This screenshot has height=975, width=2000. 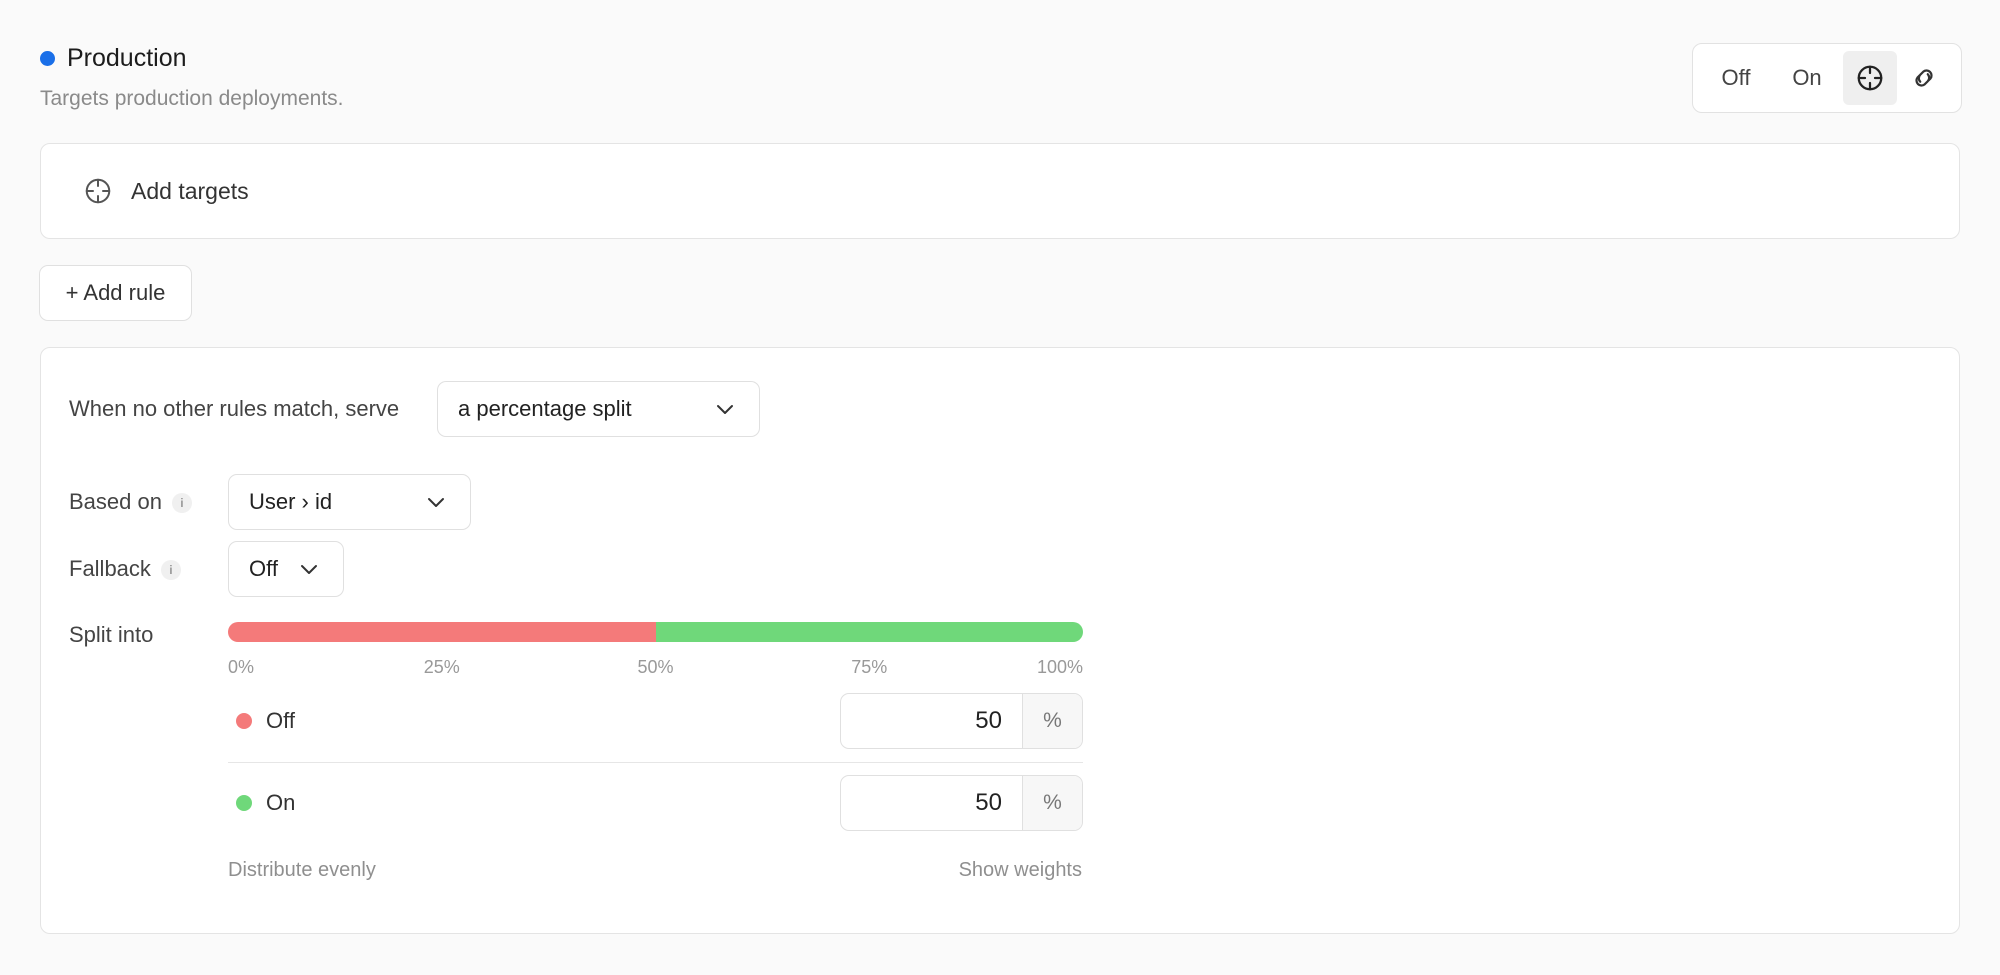 I want to click on split-segment-on, so click(x=869, y=632).